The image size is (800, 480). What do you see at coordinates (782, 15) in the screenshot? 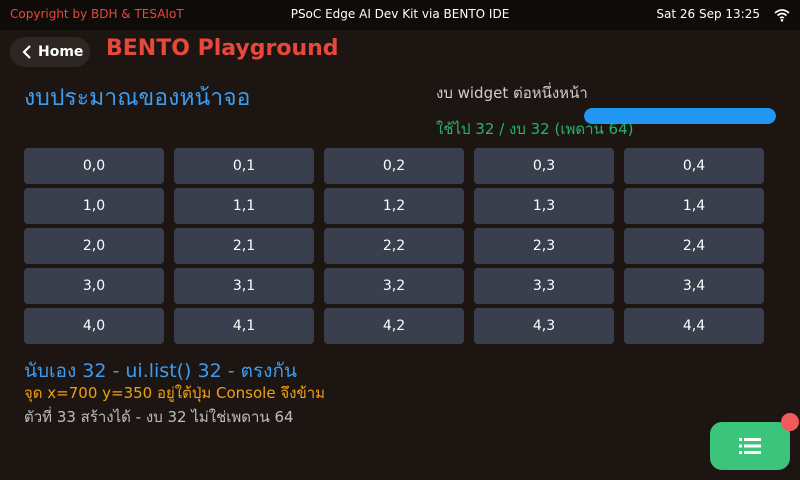
I see `wifi-icon` at bounding box center [782, 15].